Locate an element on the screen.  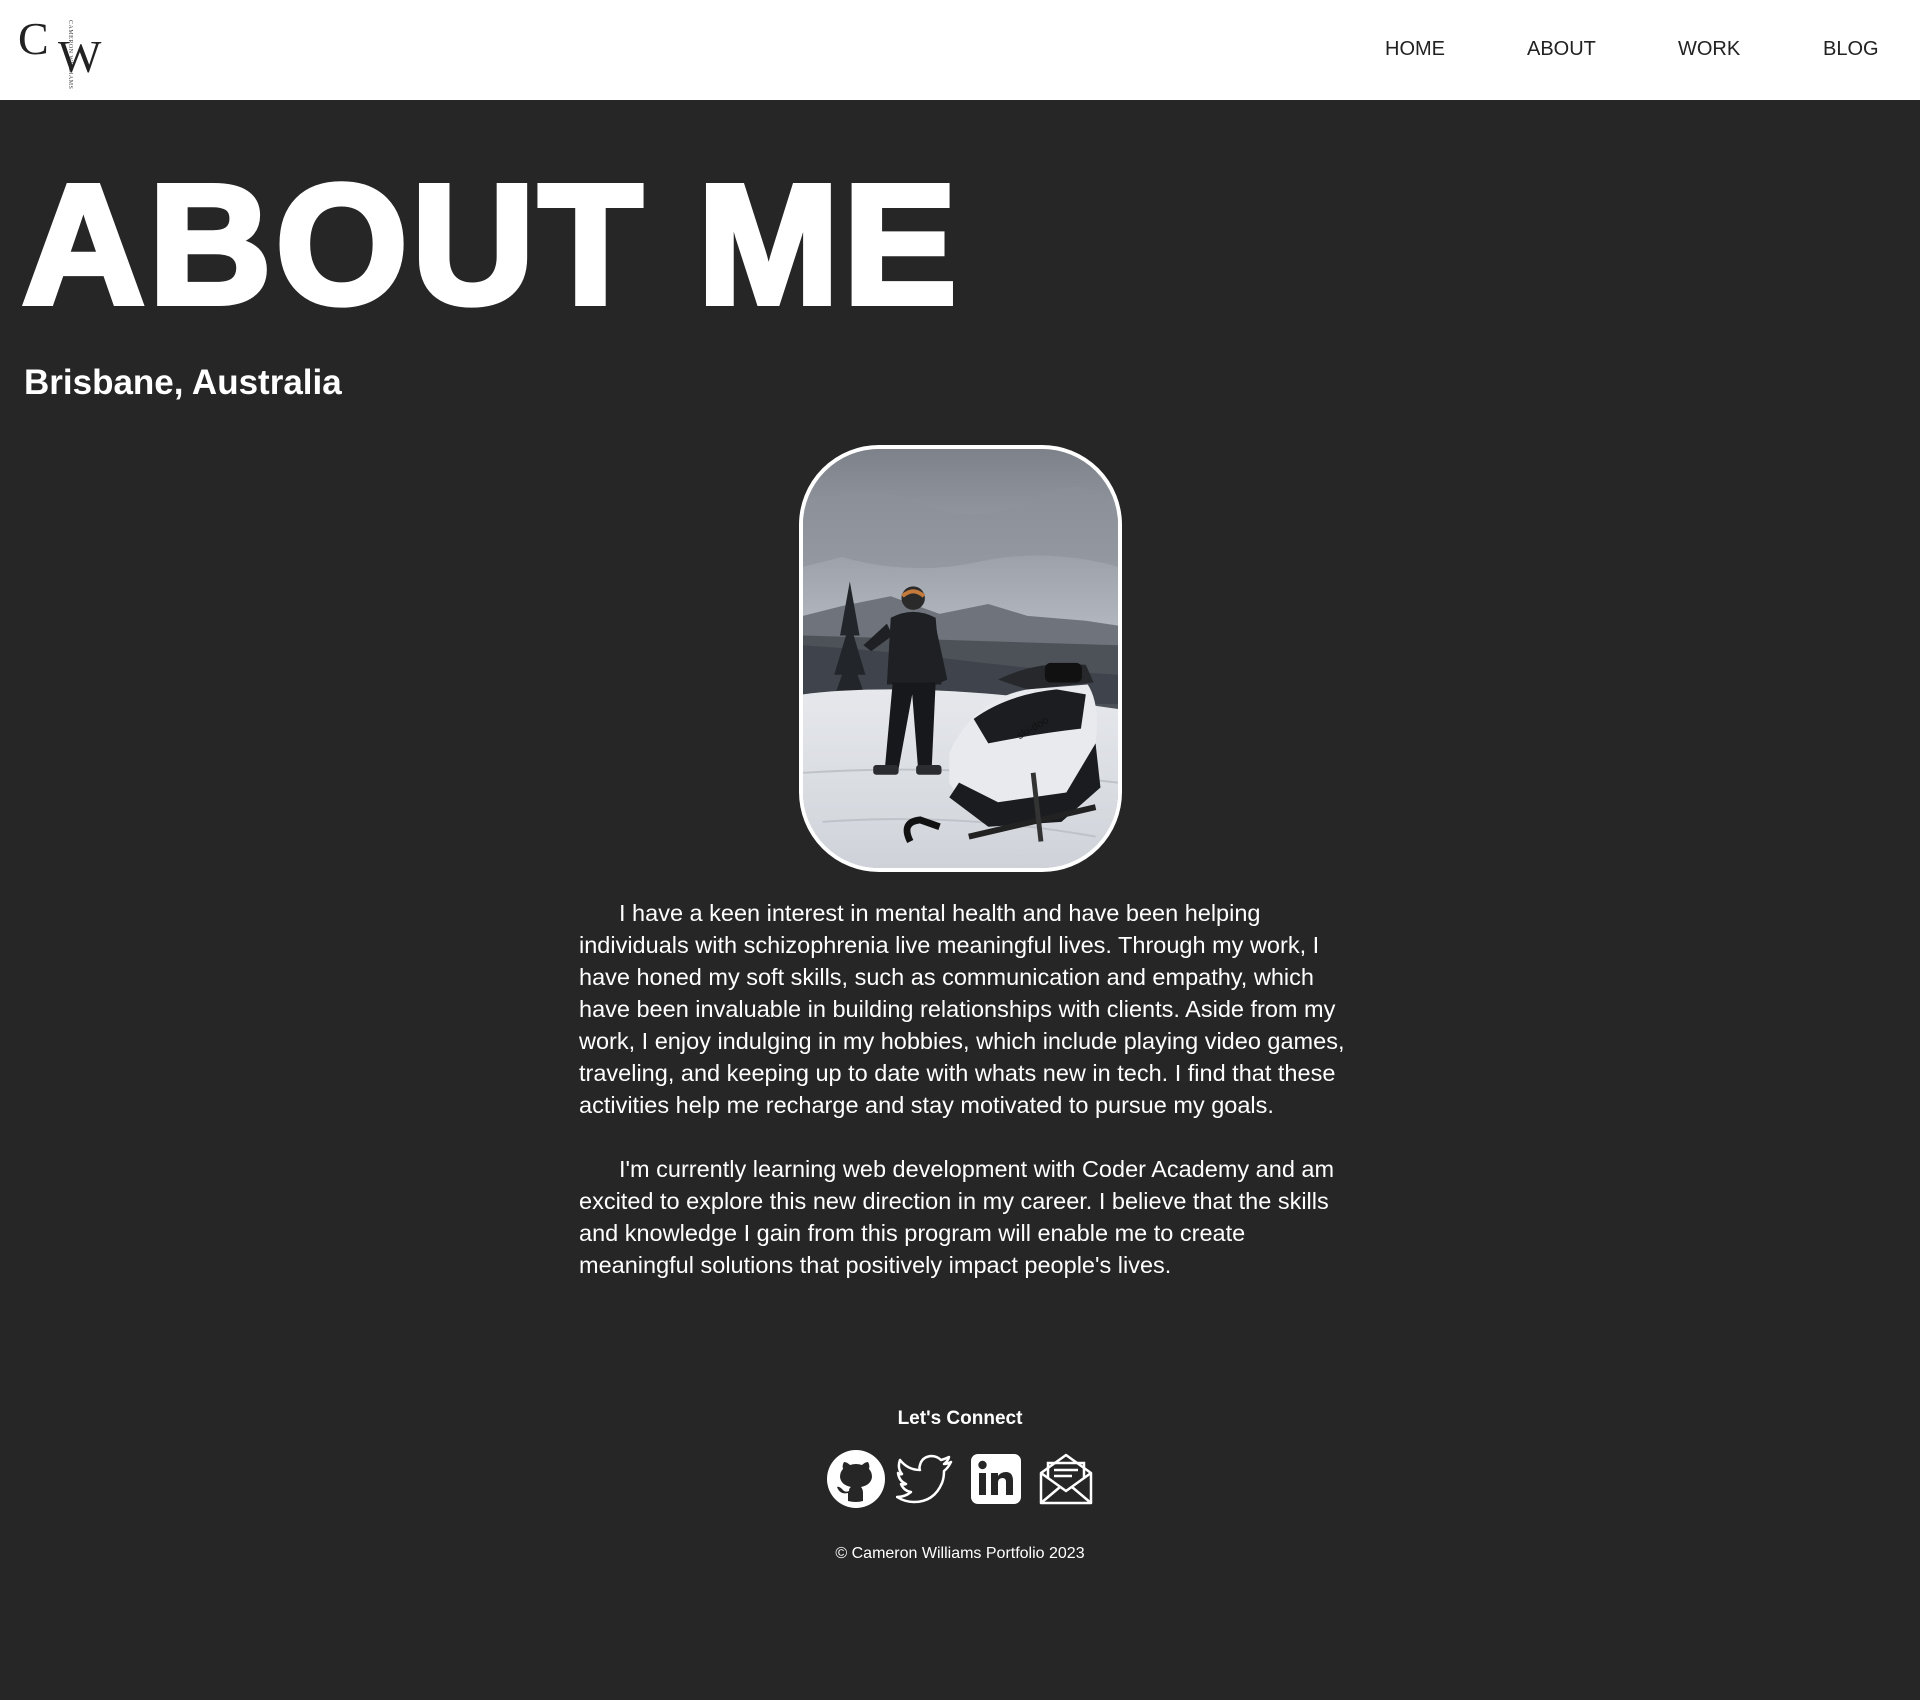
github-link is located at coordinates (856, 1479).